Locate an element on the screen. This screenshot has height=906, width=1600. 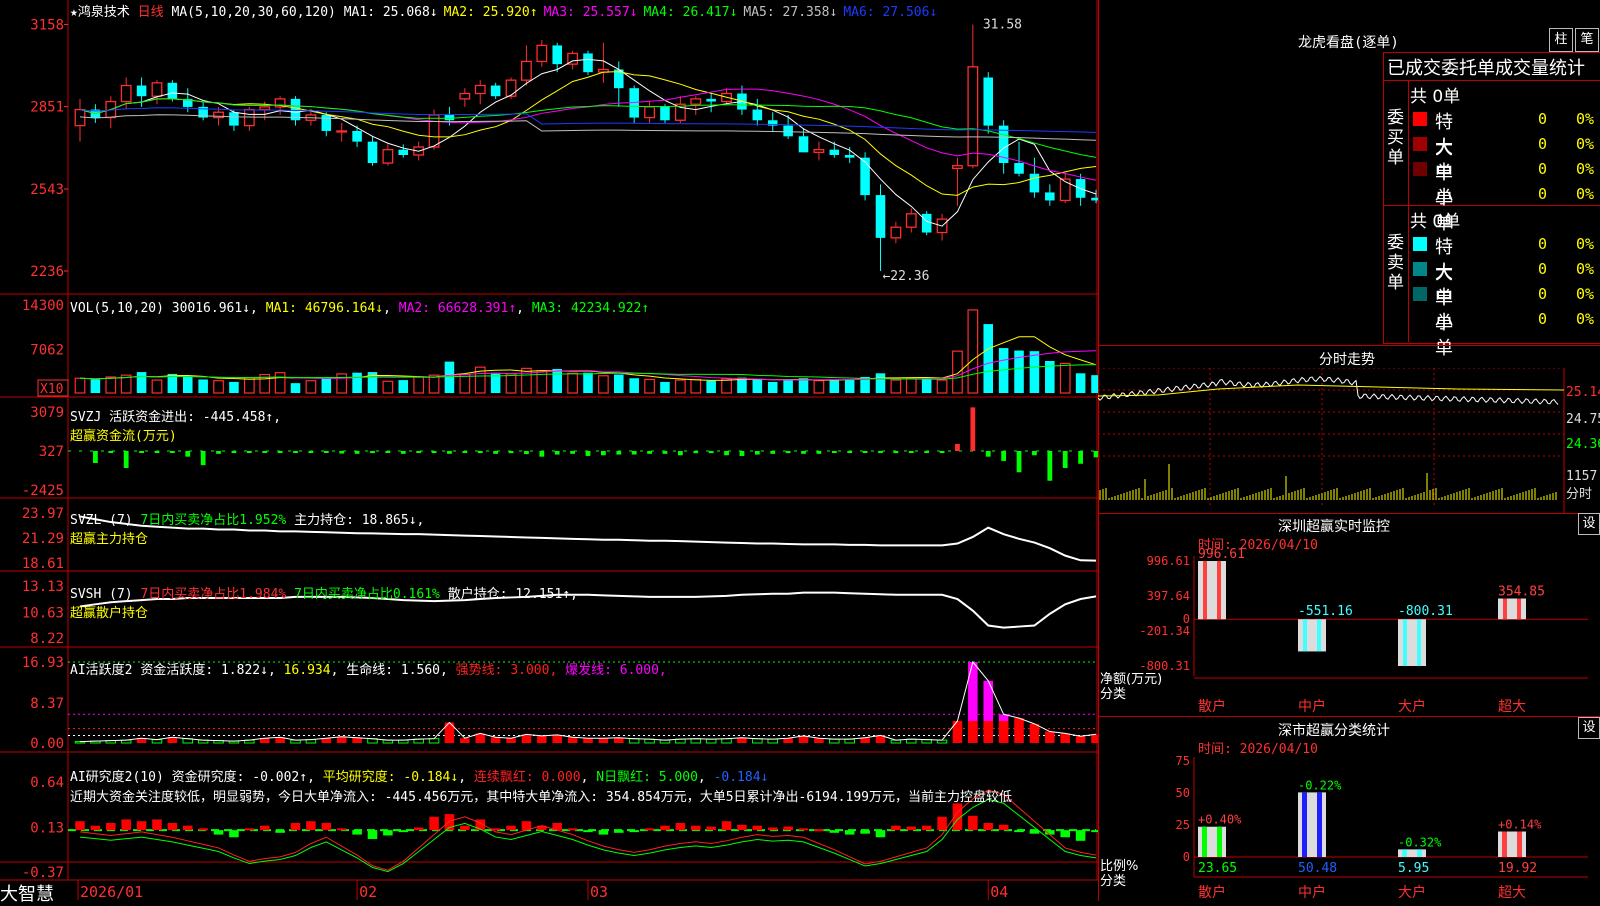
price-tick-label: 2851 is located at coordinates (47, 108).